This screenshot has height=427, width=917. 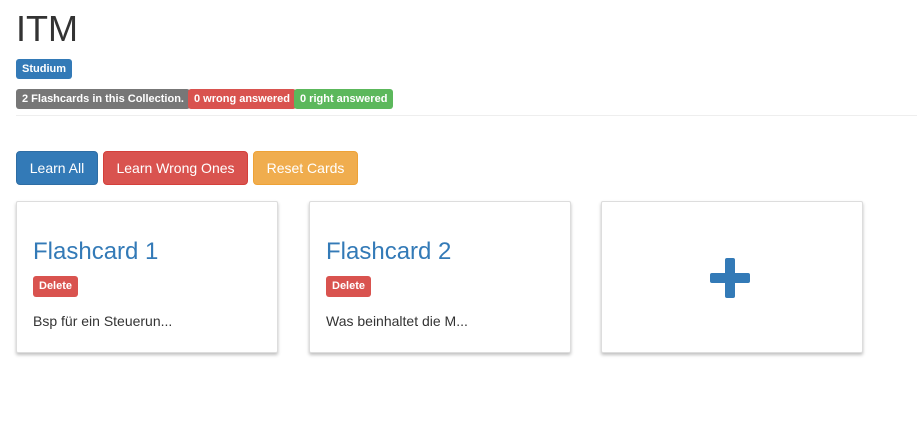 What do you see at coordinates (44, 69) in the screenshot?
I see `category-badge: Studium` at bounding box center [44, 69].